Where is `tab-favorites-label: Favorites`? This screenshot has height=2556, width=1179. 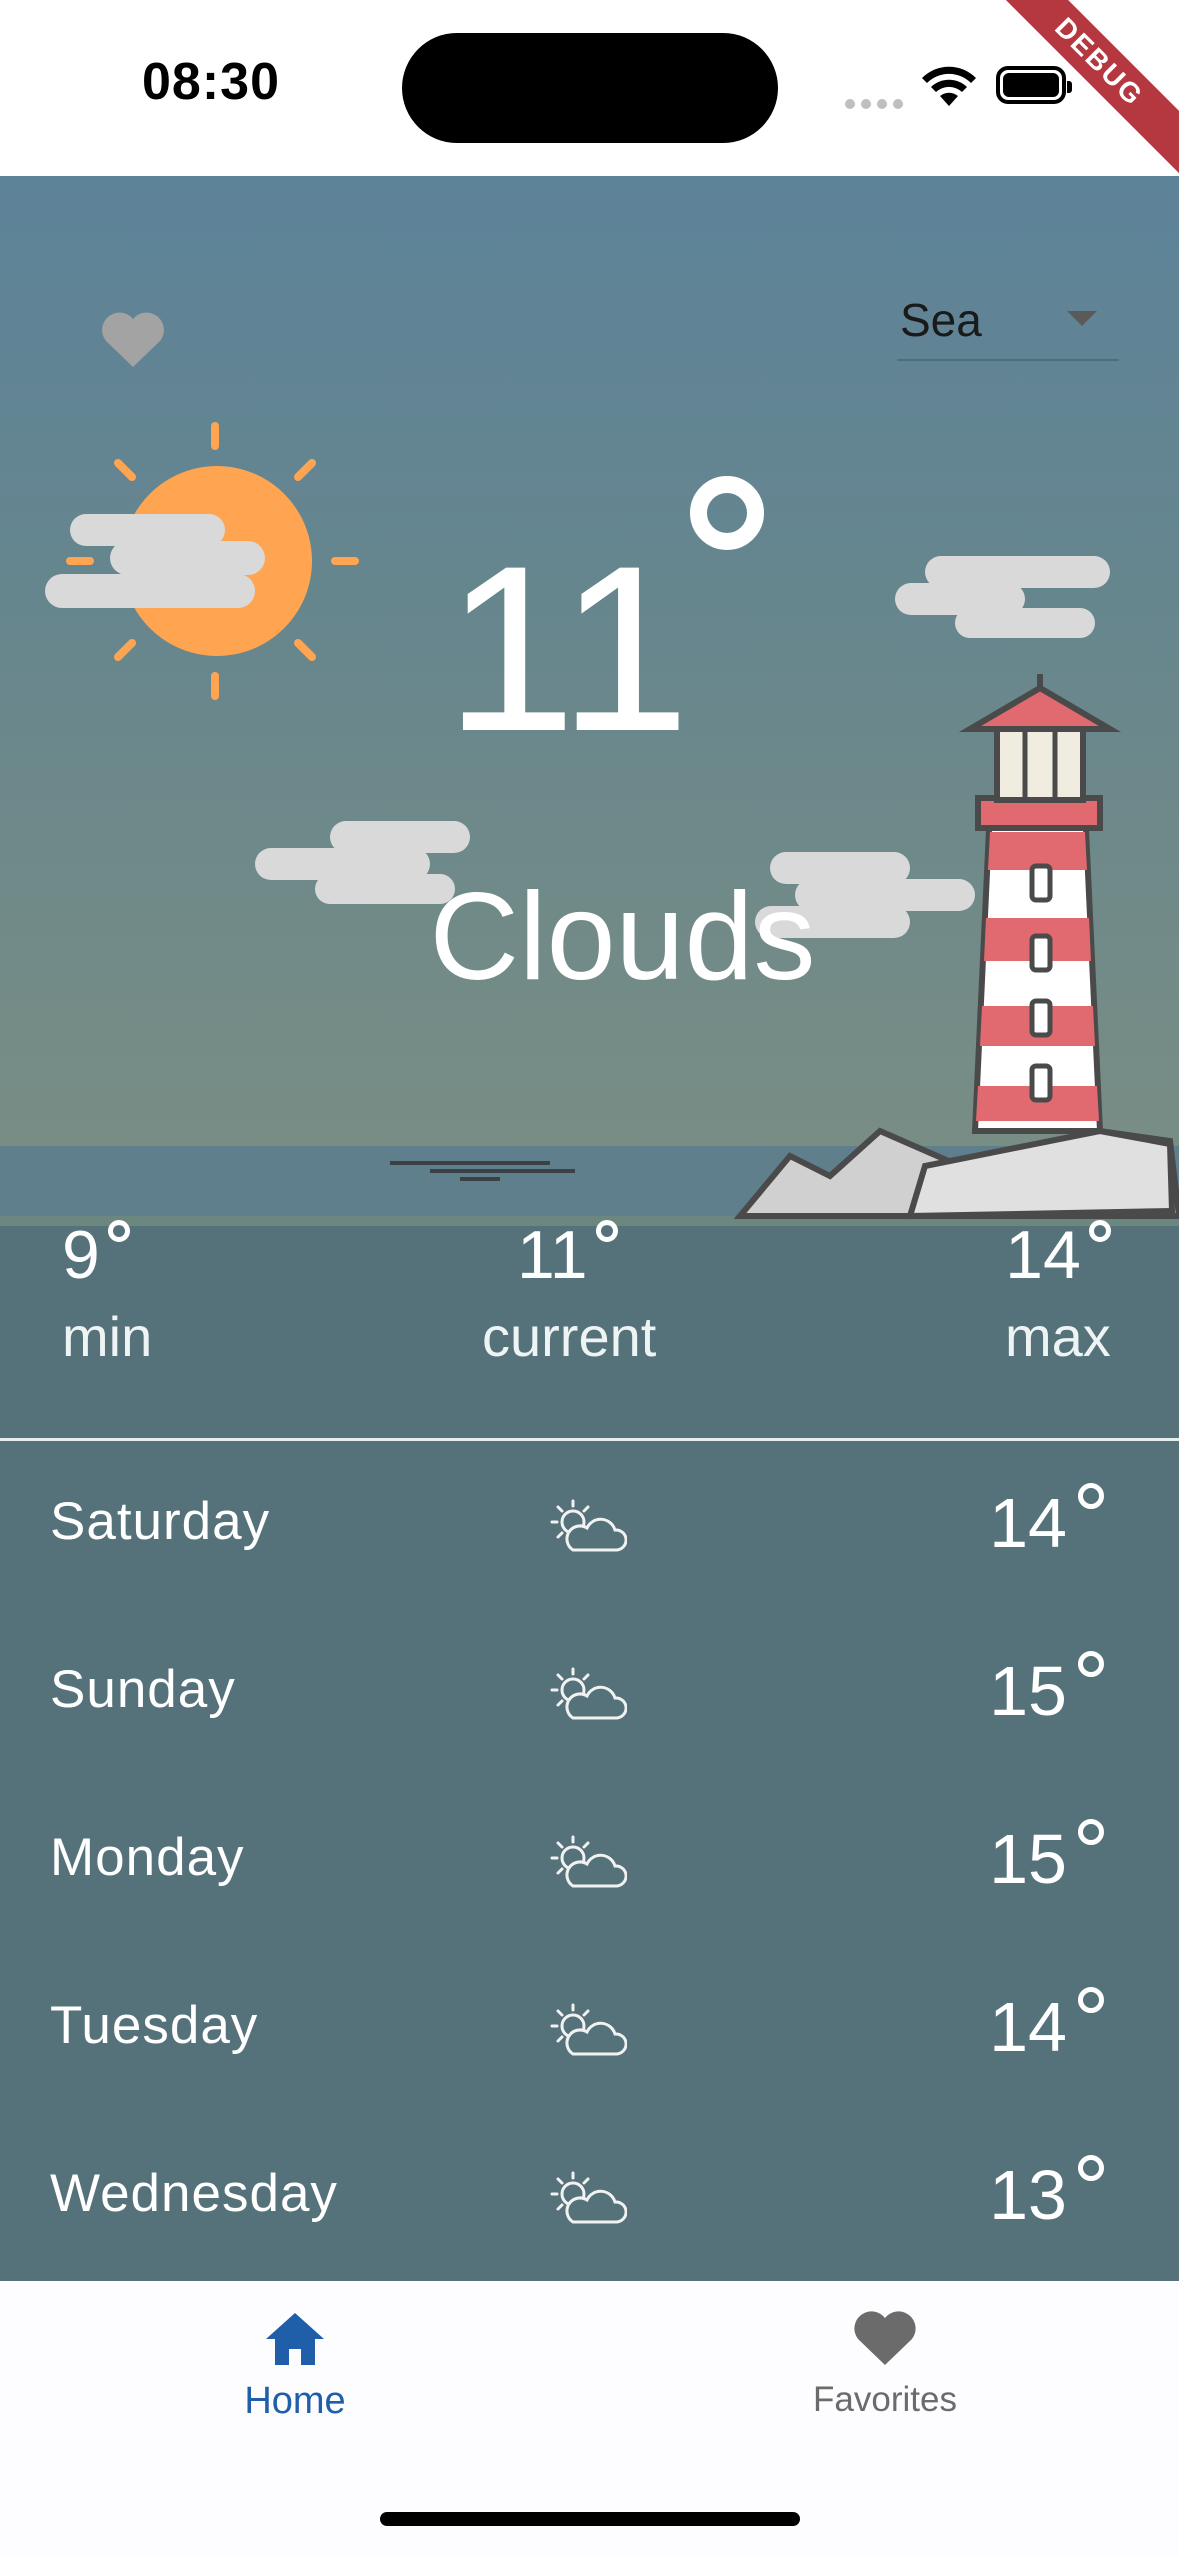 tab-favorites-label: Favorites is located at coordinates (885, 2399).